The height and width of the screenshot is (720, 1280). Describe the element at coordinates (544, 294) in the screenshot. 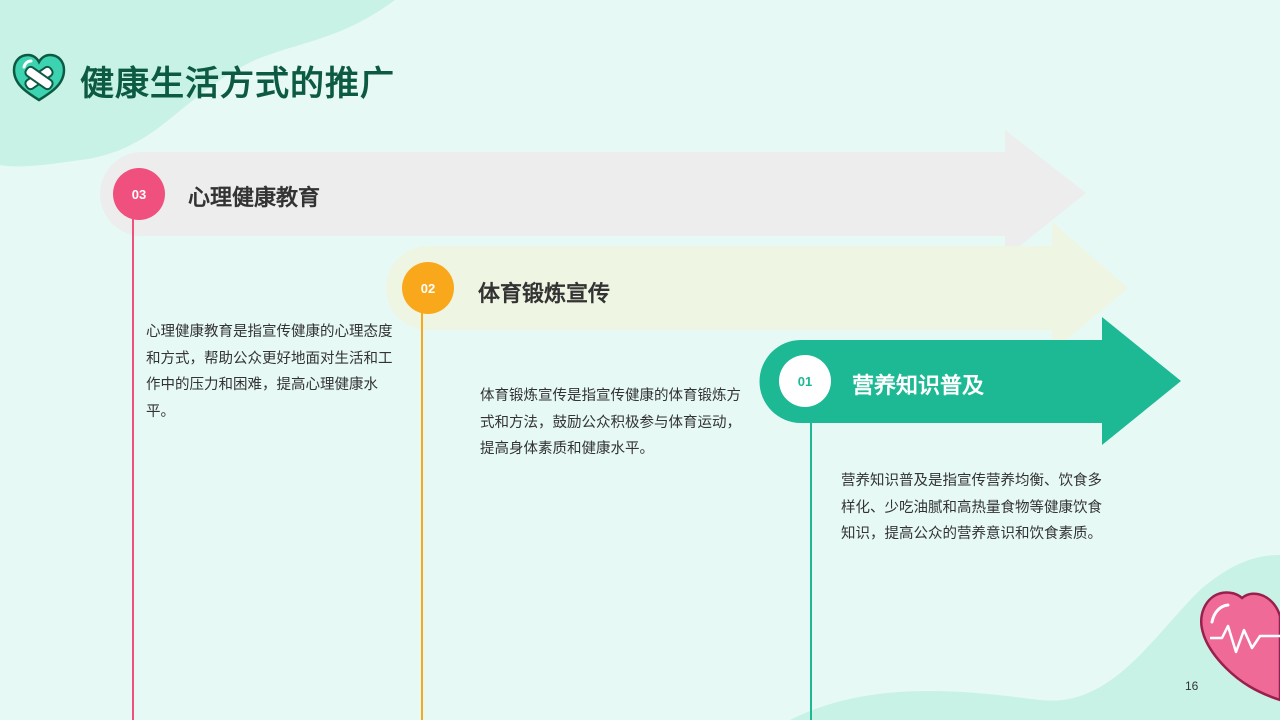

I see `step-label-02: 体育锻炼宣传` at that location.